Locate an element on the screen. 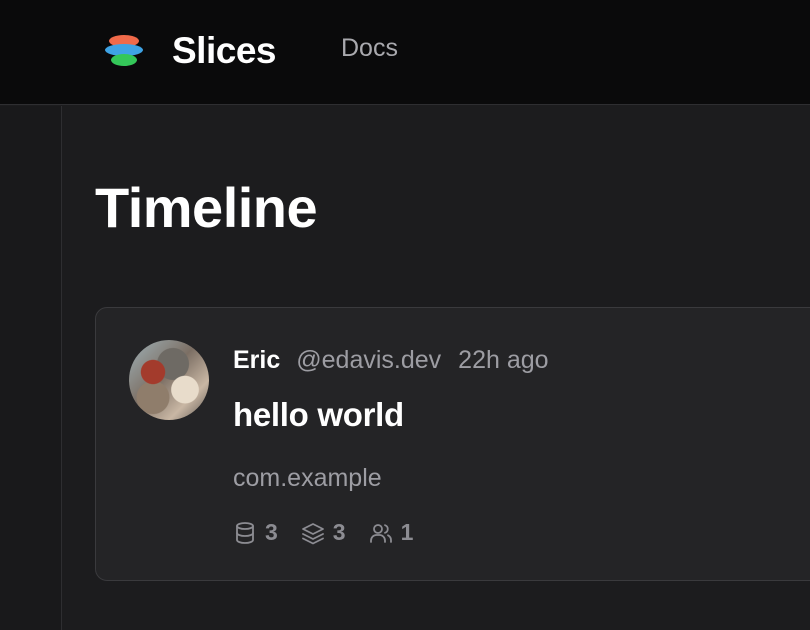 The height and width of the screenshot is (630, 810). stat-records-value: 3 is located at coordinates (271, 532).